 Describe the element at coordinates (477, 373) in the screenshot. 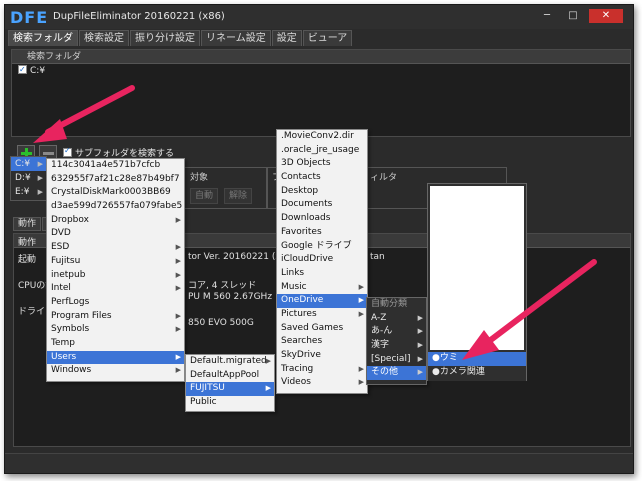

I see `menu-item: ●カメラ関連` at that location.